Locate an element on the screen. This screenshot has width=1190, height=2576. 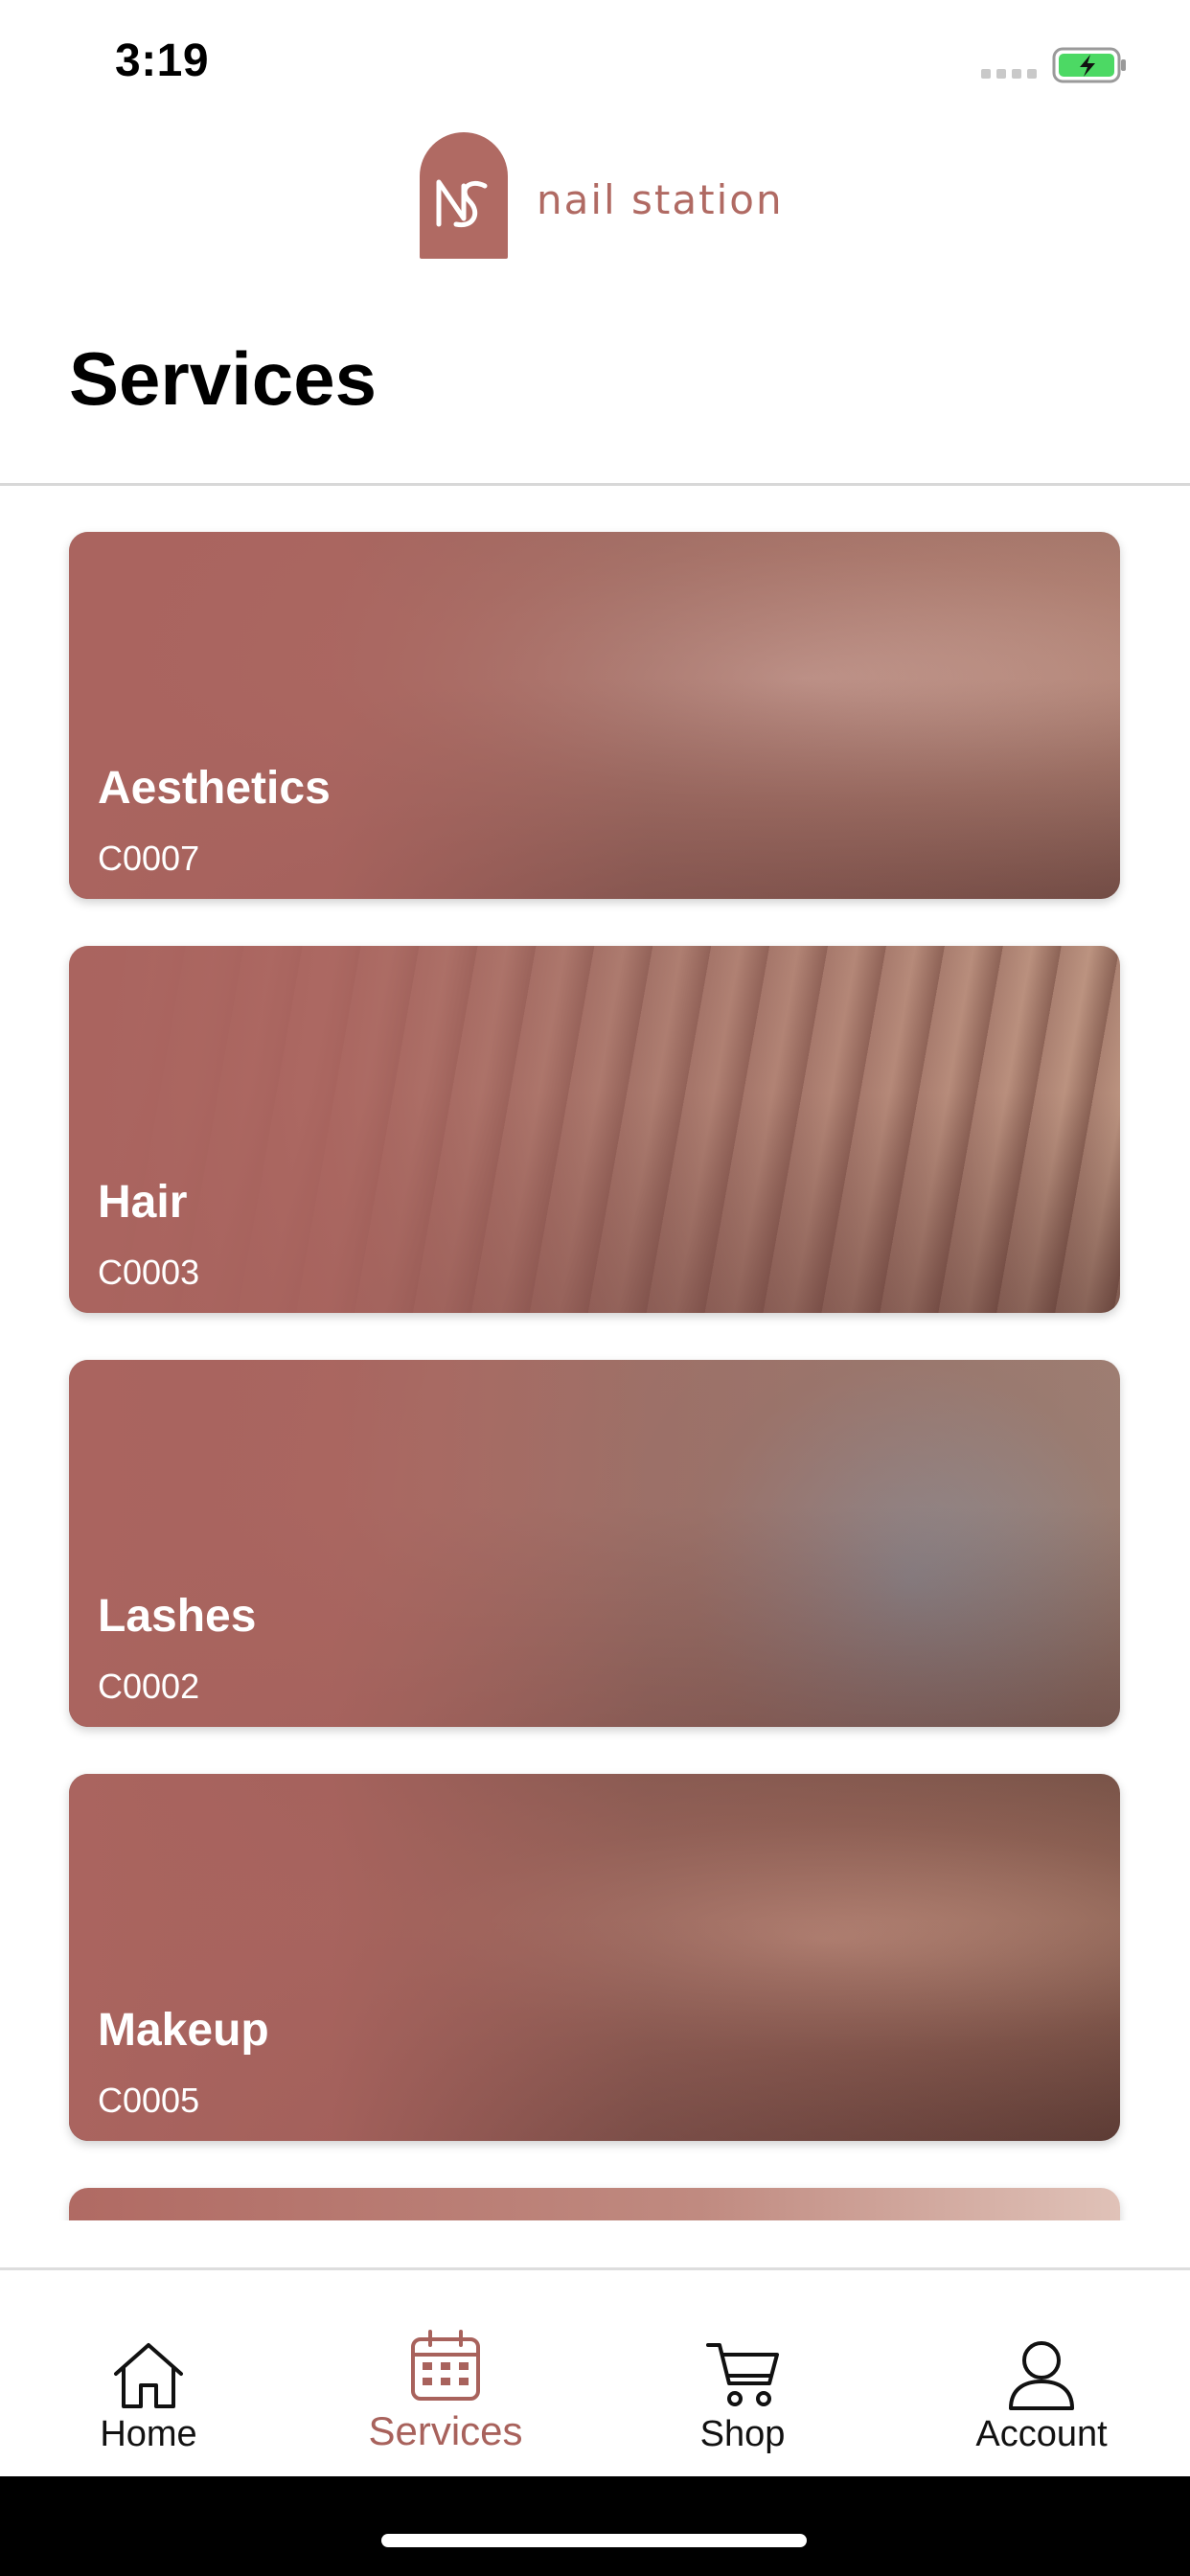
status-time: 3:19 is located at coordinates (163, 60).